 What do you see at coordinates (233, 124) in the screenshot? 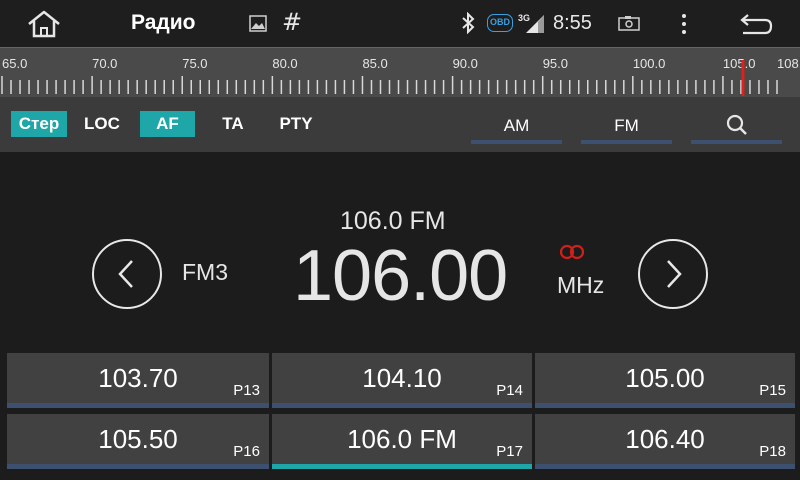
I see `ta-toggle-button: TA` at bounding box center [233, 124].